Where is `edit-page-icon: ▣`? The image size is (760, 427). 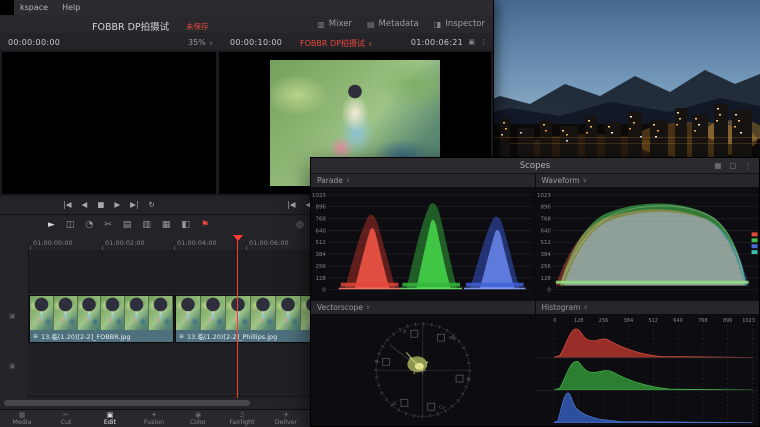
edit-page-icon: ▣ is located at coordinates (110, 414).